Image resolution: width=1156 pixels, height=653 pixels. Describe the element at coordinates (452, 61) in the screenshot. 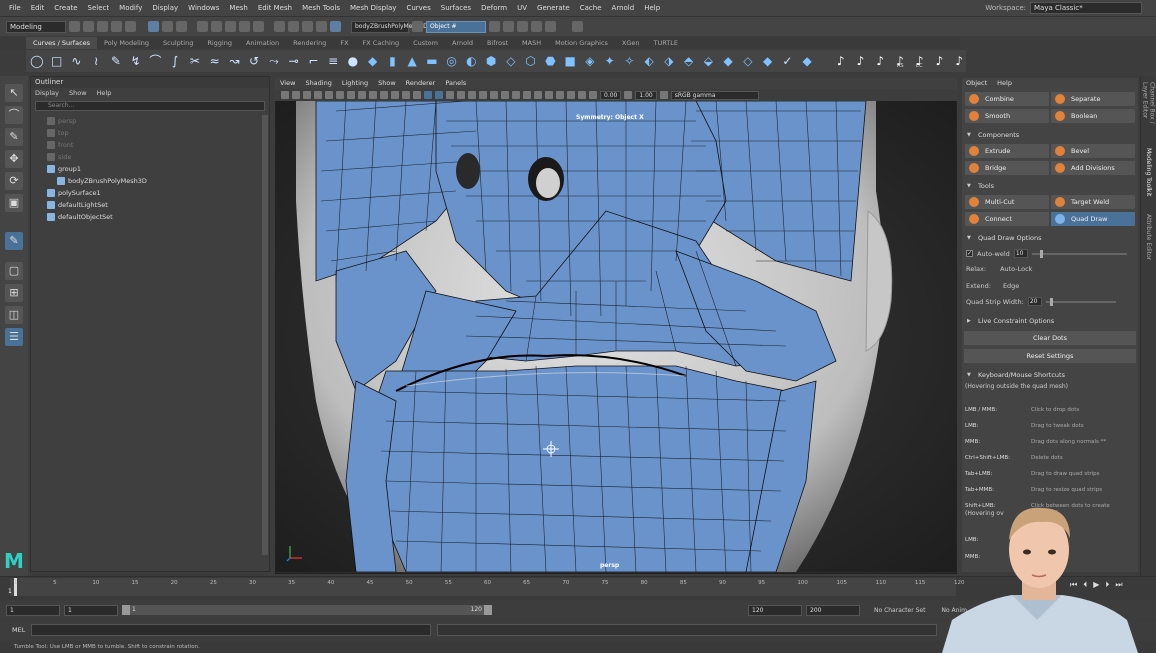

I see `torus-icon: ◎` at that location.